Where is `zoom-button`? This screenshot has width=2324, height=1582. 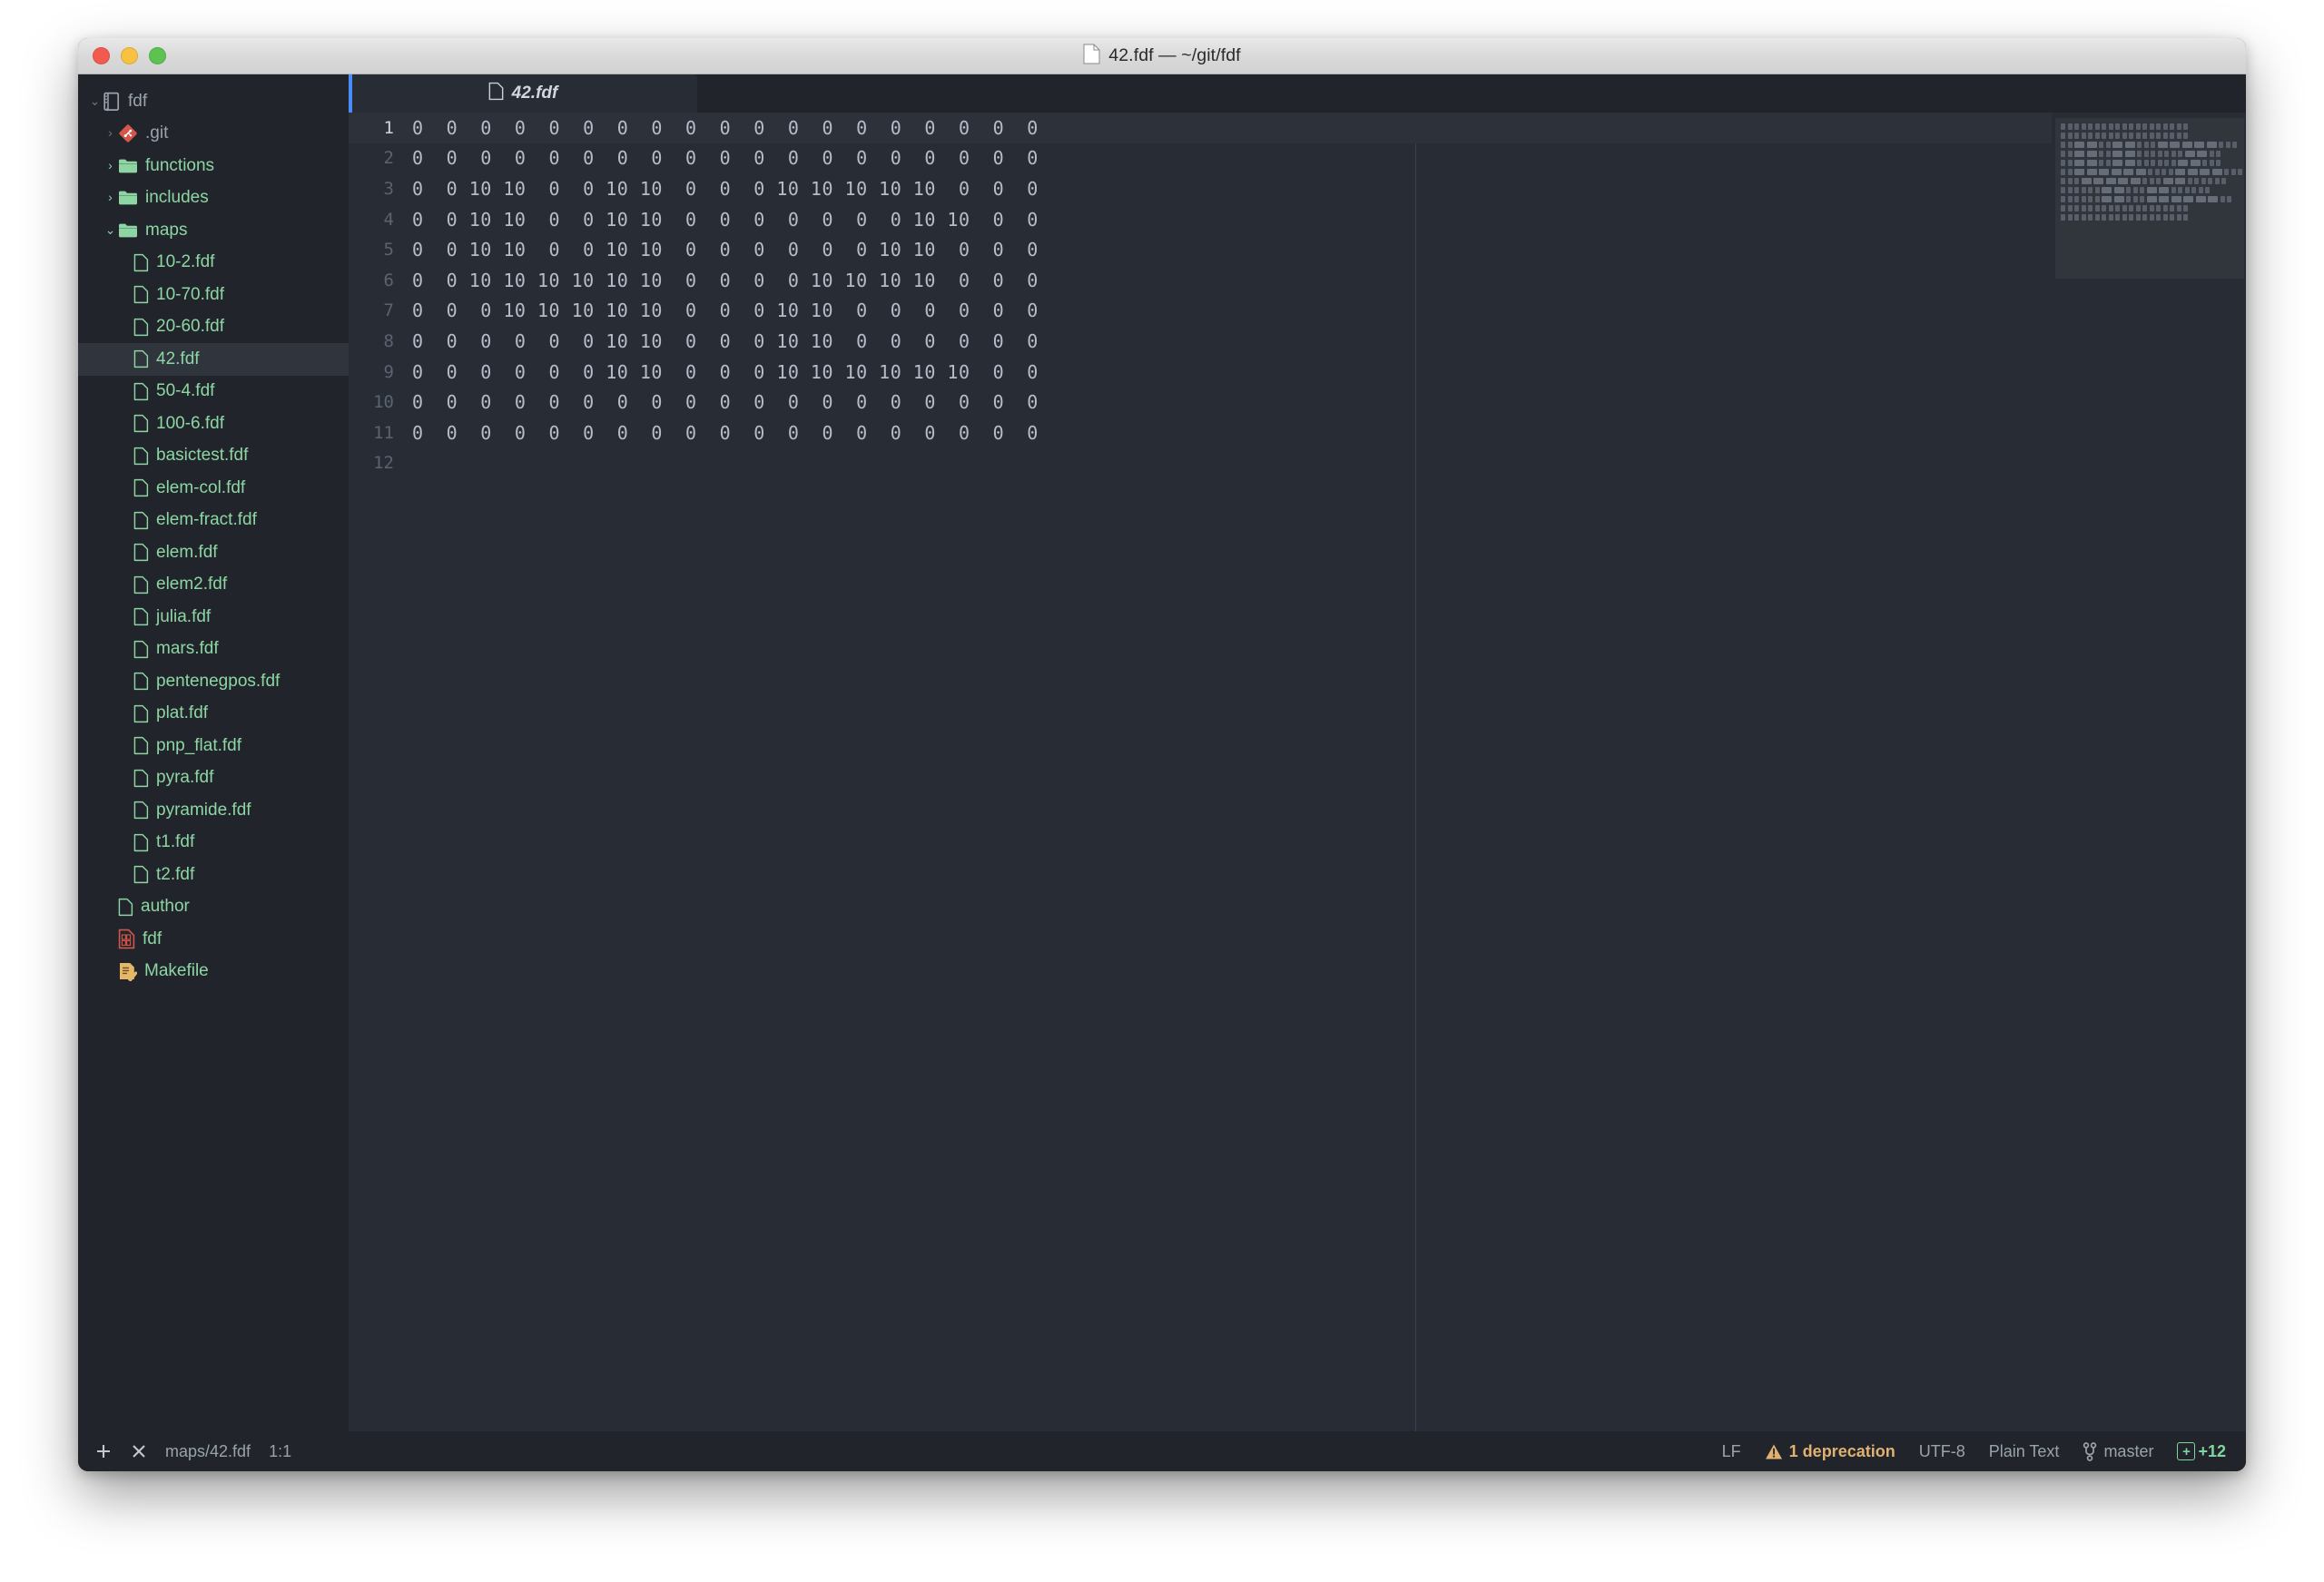 zoom-button is located at coordinates (157, 55).